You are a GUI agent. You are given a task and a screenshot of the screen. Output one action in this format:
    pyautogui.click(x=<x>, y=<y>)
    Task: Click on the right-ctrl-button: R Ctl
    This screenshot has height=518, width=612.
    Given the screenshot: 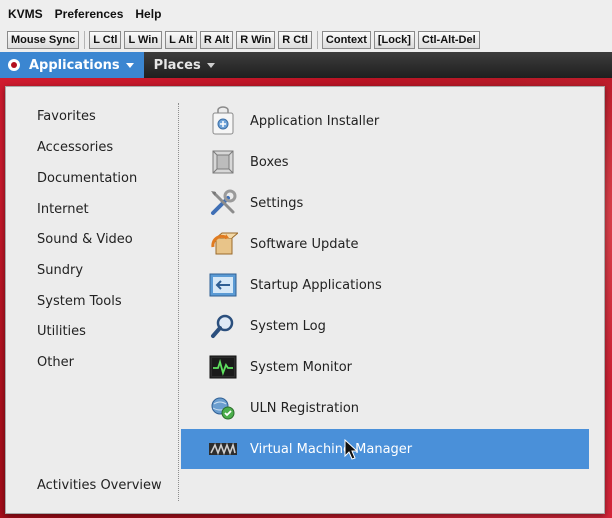 What is the action you would take?
    pyautogui.click(x=295, y=40)
    